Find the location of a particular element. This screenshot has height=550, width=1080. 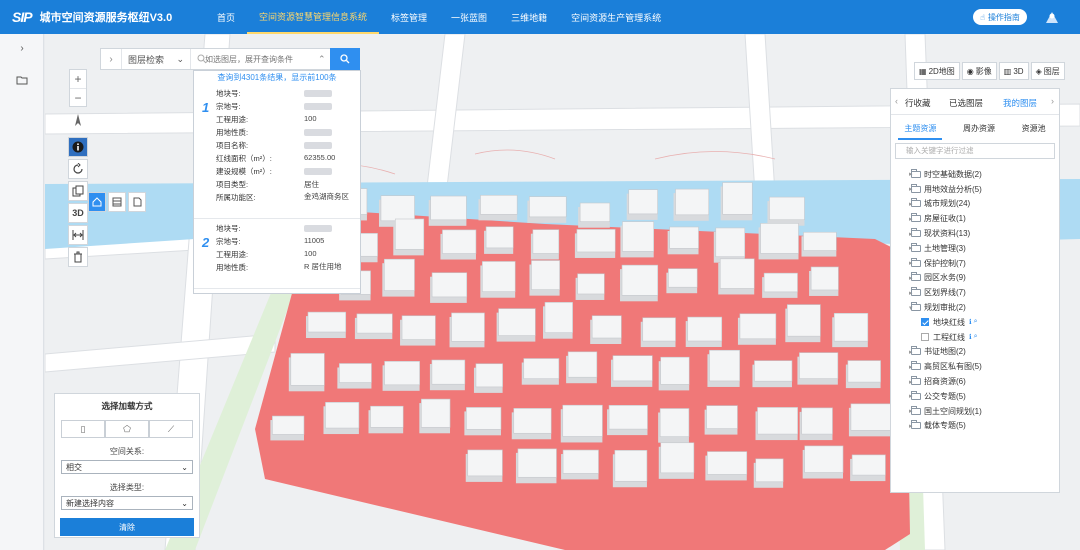

nav-item: 空间资源智慧管理信息系统 is located at coordinates (313, 17).